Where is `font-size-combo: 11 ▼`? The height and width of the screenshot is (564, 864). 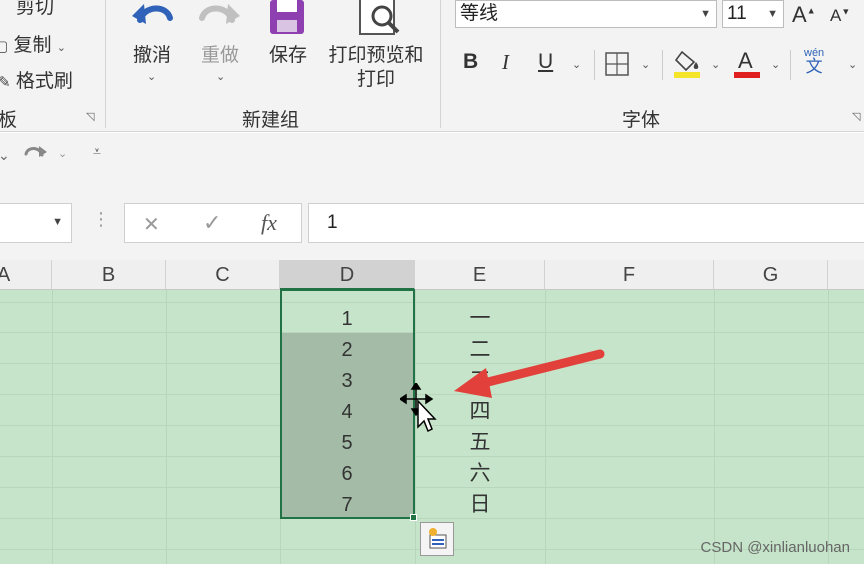
font-size-combo: 11 ▼ is located at coordinates (753, 14).